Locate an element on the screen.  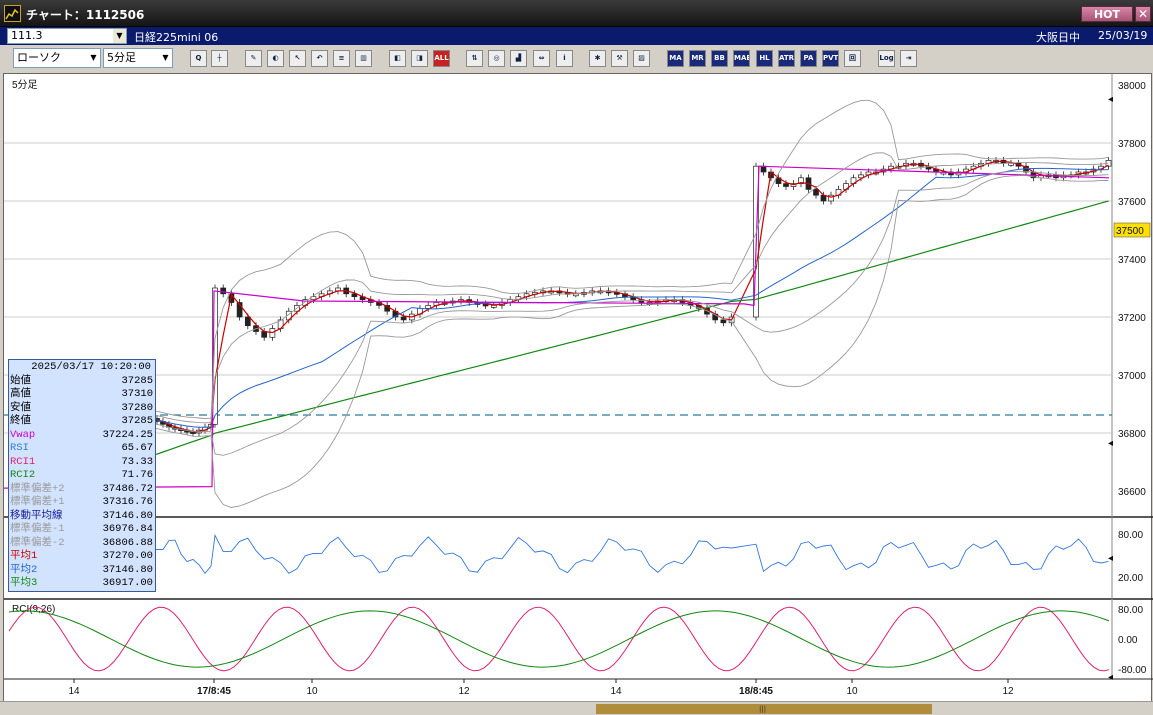
data-panel-value: 37280 is located at coordinates (137, 407).